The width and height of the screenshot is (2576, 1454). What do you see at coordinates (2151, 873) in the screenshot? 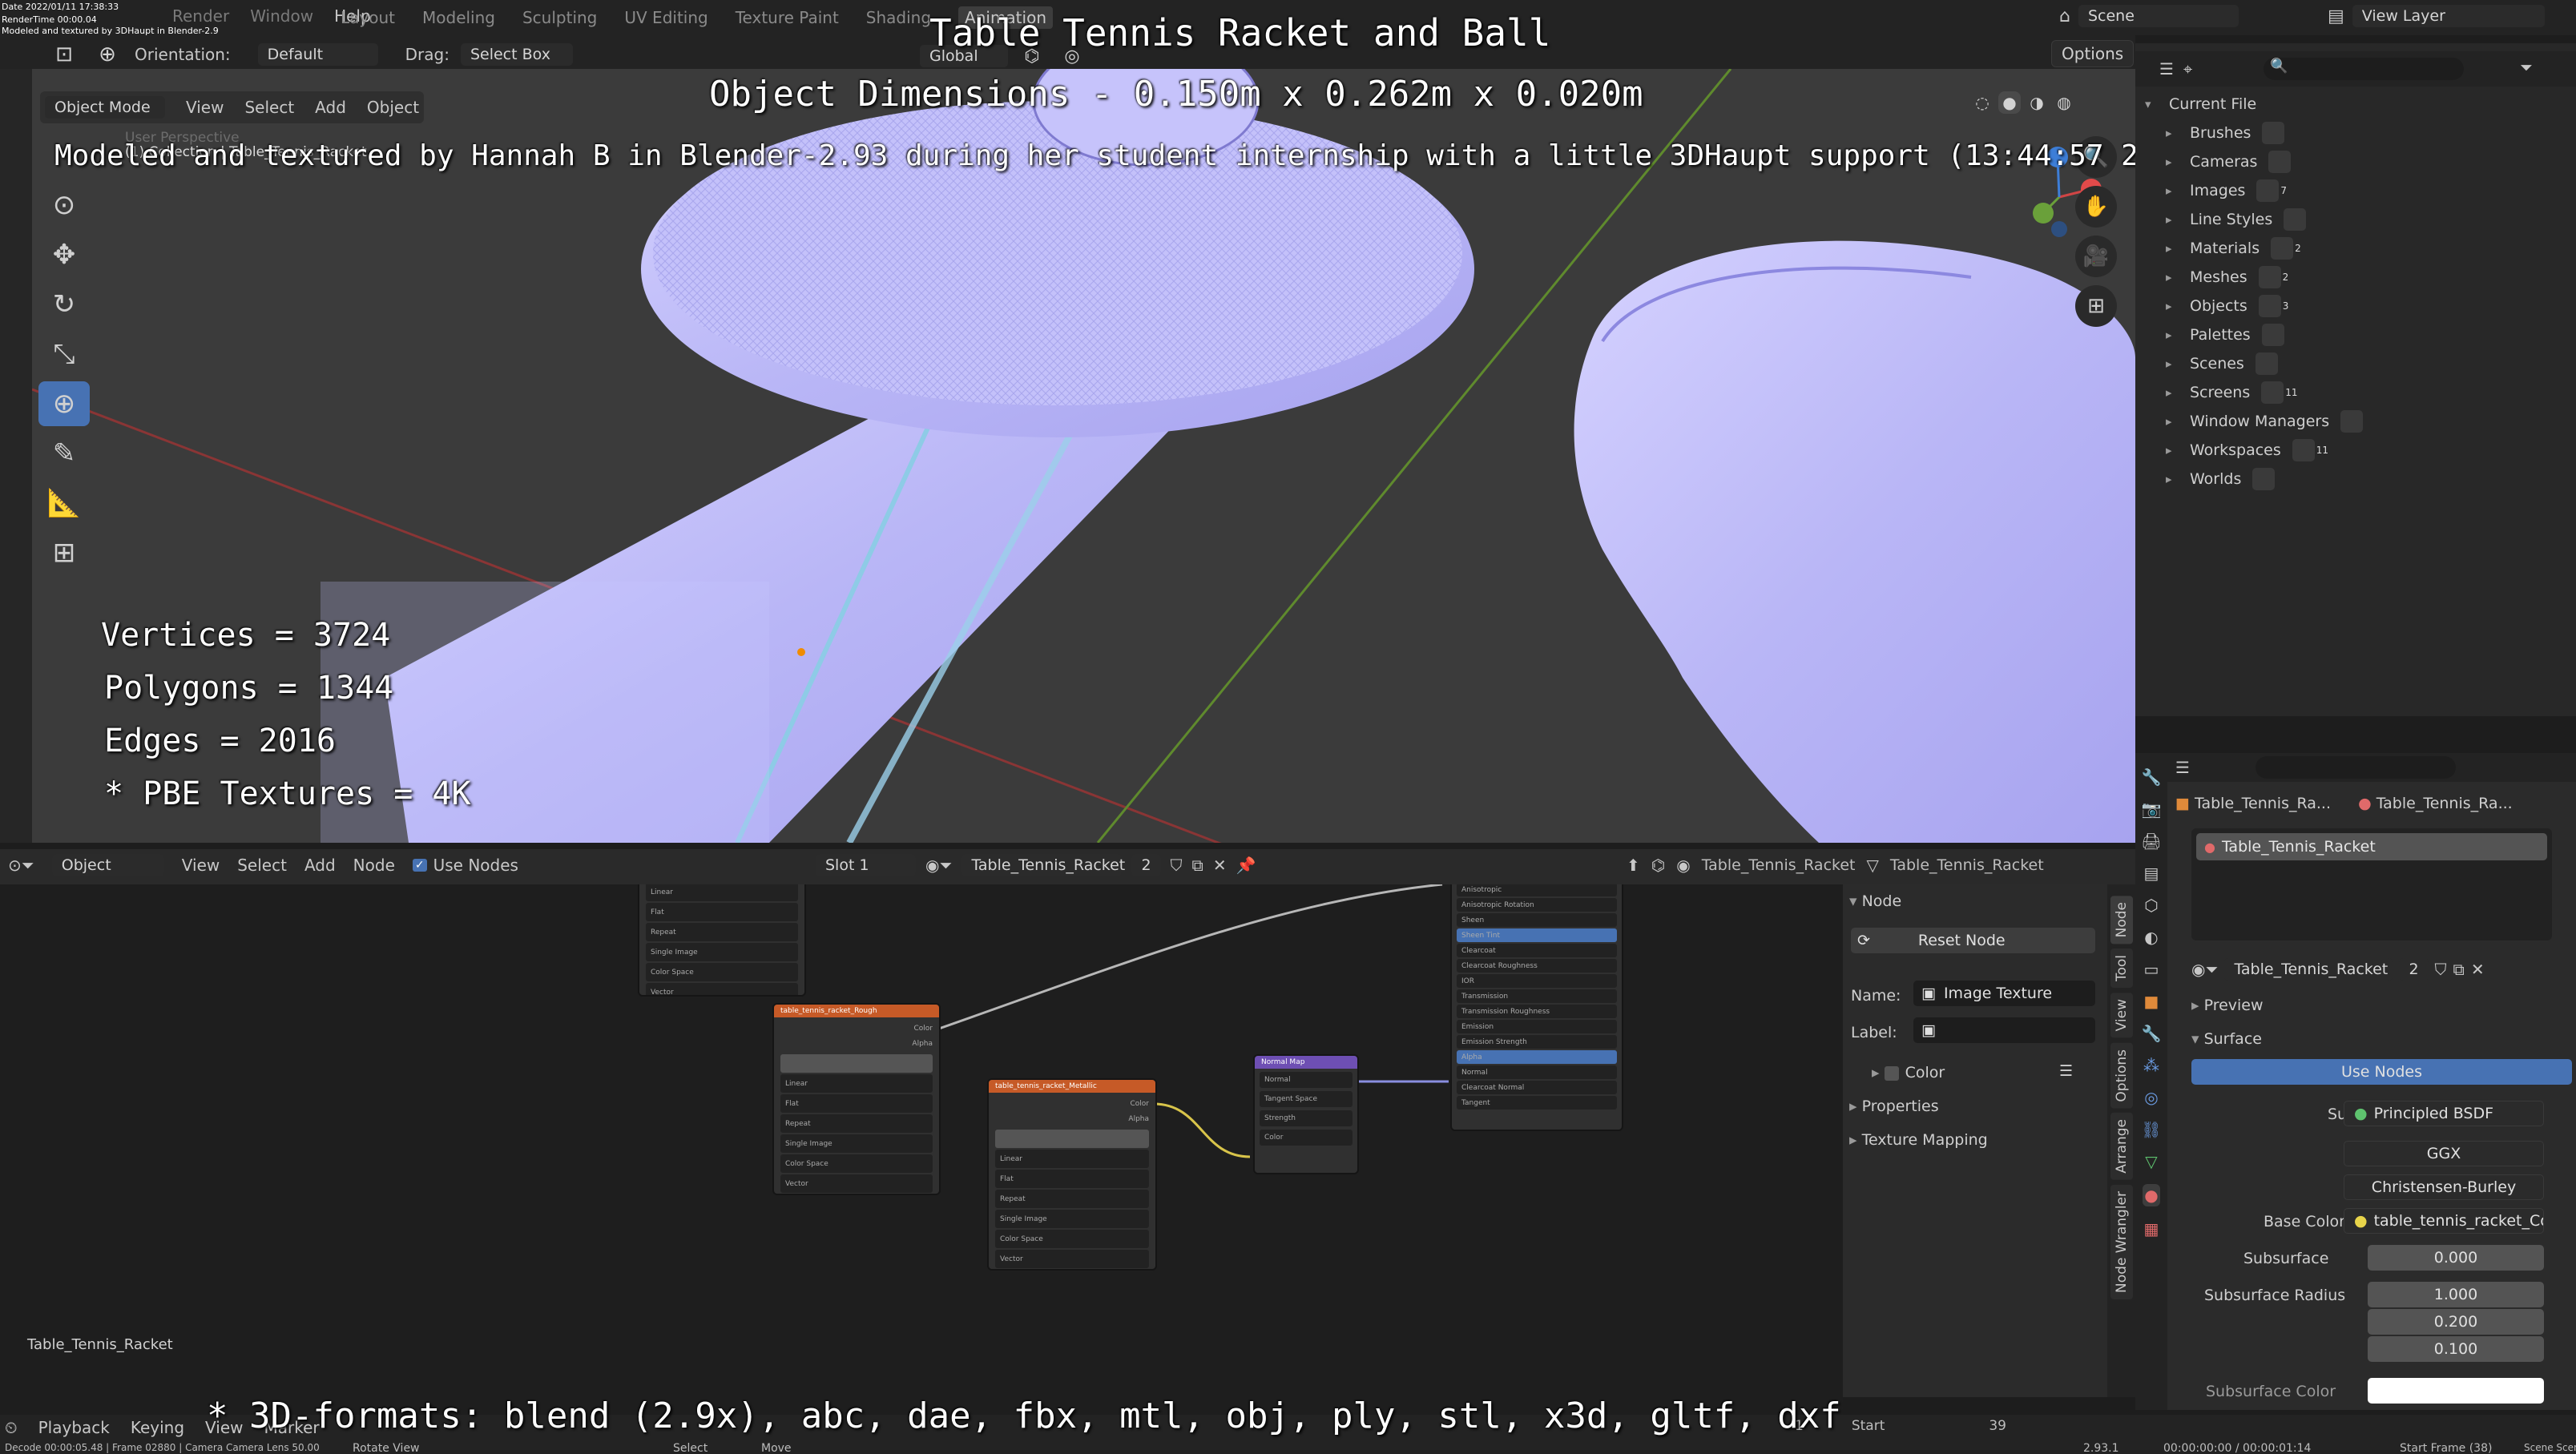
I see `view-layer-tab-icon: ▤` at bounding box center [2151, 873].